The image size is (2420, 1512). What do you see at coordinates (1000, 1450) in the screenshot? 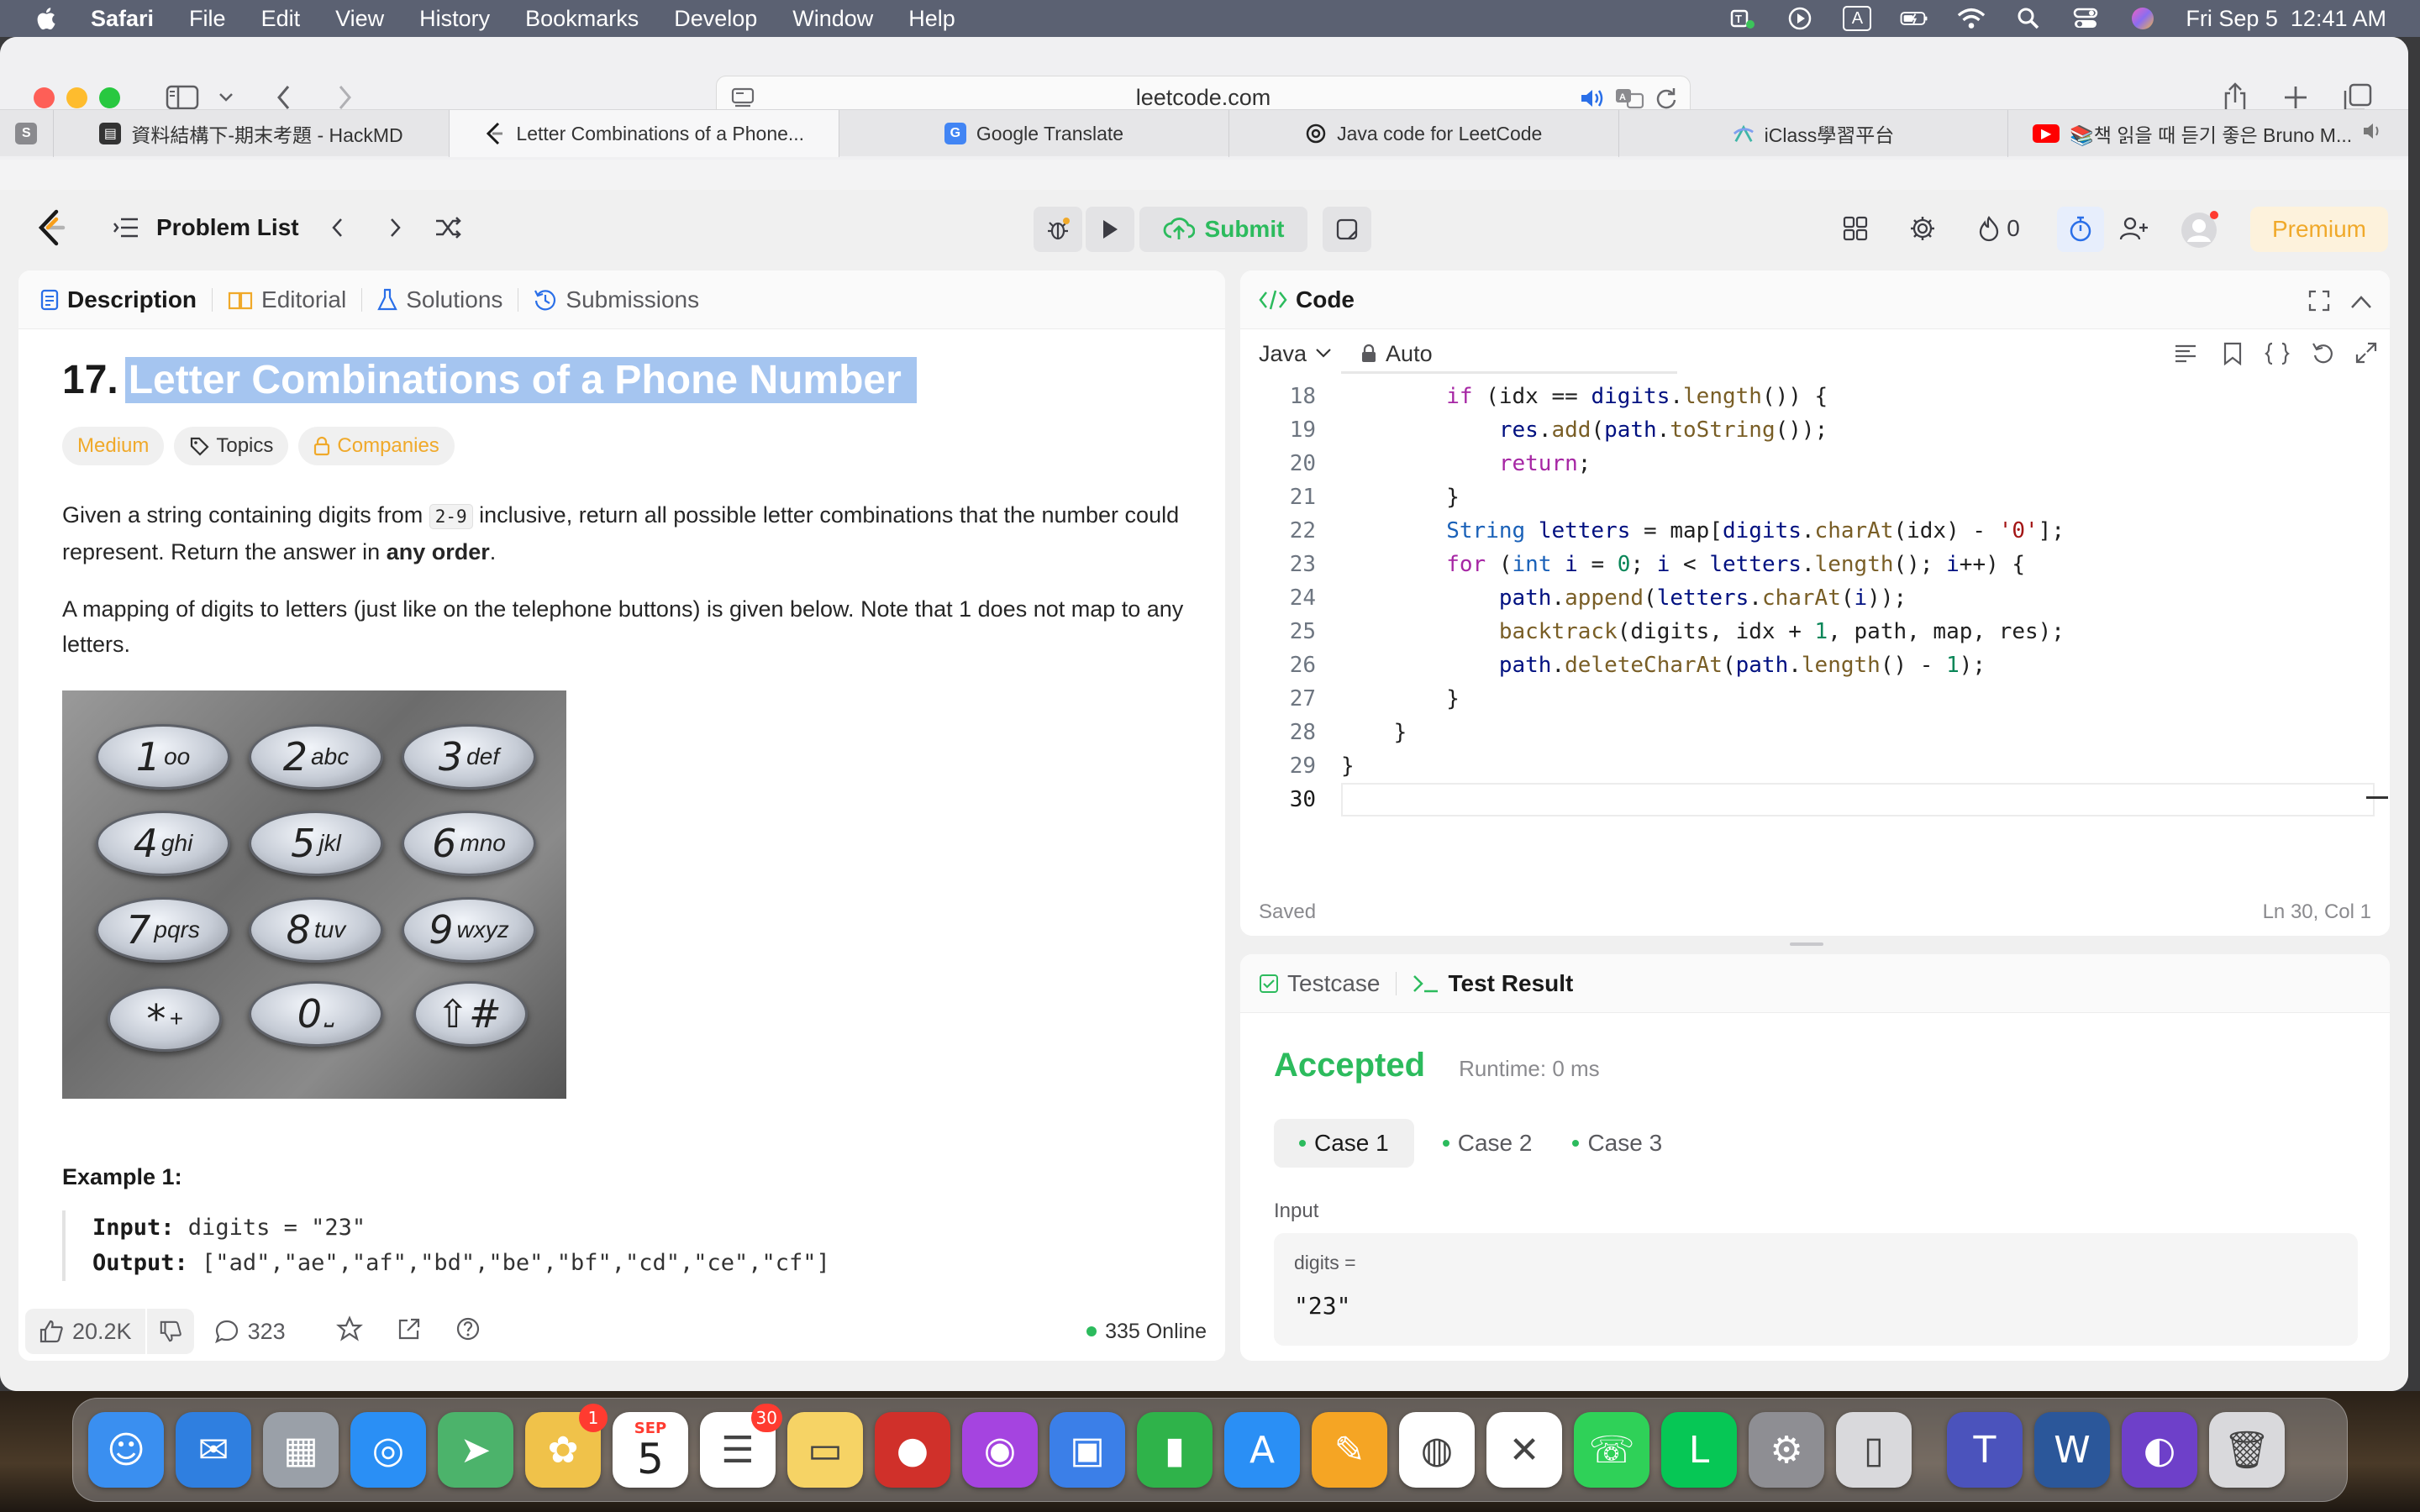
I see `dock-podcasts-icon: ◉` at bounding box center [1000, 1450].